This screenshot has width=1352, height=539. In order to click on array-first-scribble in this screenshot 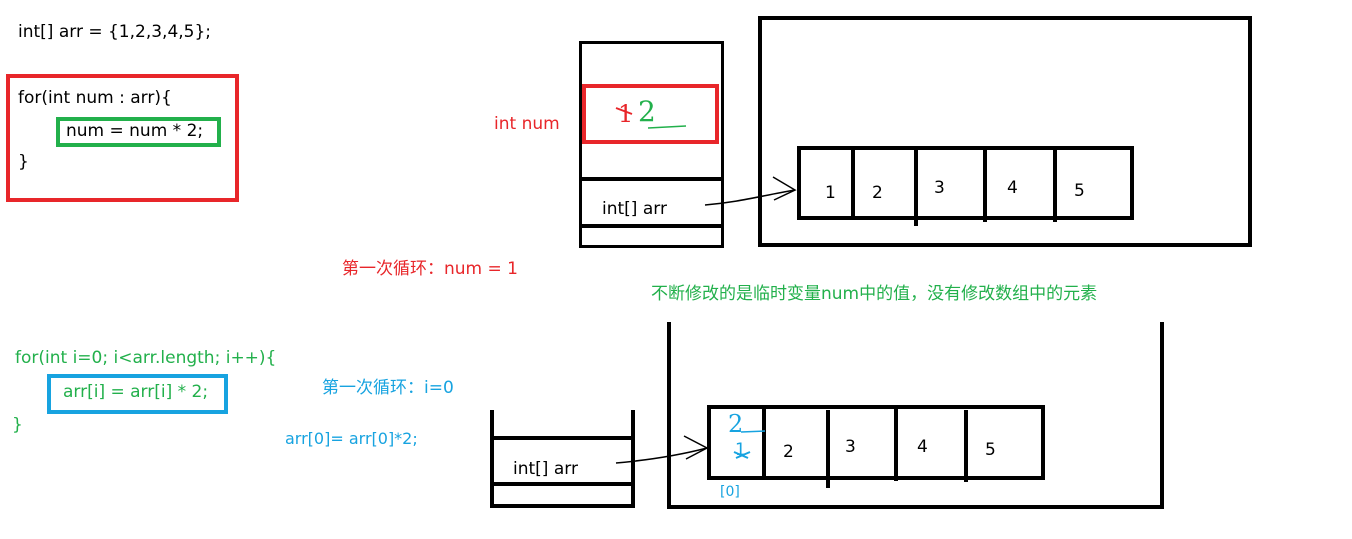, I will do `click(742, 455)`.